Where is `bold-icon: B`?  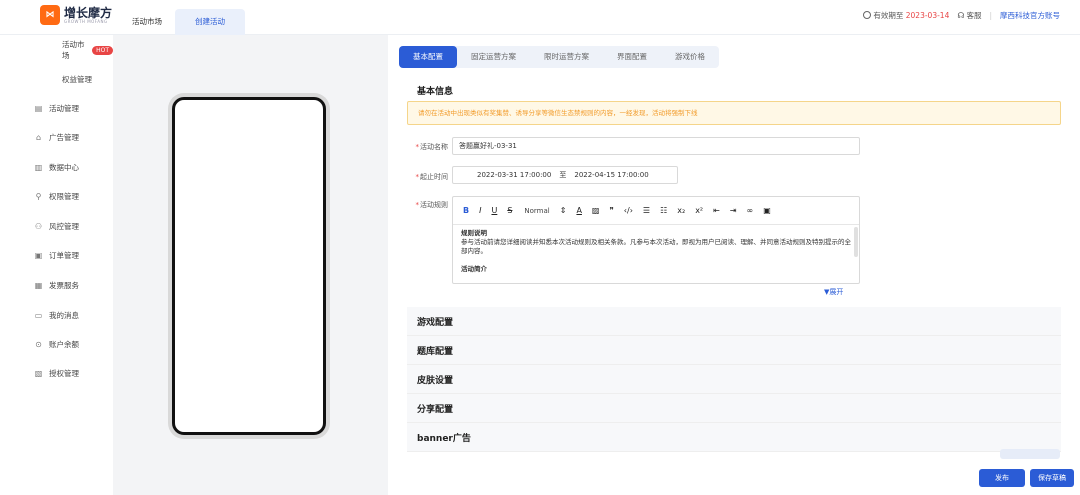 bold-icon: B is located at coordinates (466, 210).